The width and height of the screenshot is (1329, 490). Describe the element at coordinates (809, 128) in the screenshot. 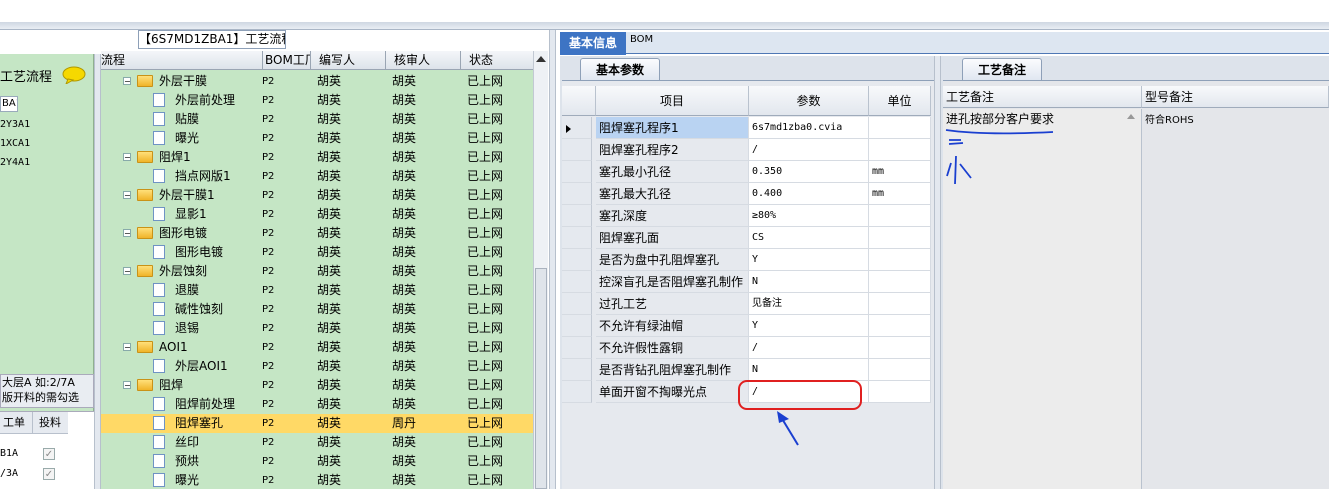

I see `param-value: 6s7md1zba0.cvia` at that location.